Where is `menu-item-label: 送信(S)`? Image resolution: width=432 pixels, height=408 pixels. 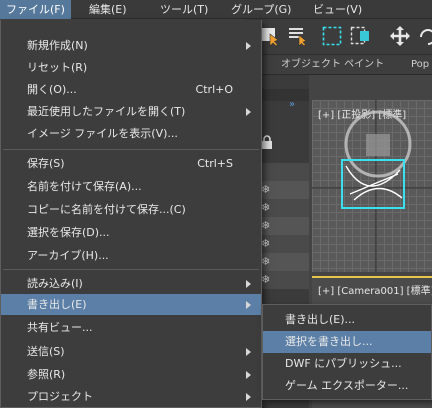
menu-item-label: 送信(S) is located at coordinates (46, 351).